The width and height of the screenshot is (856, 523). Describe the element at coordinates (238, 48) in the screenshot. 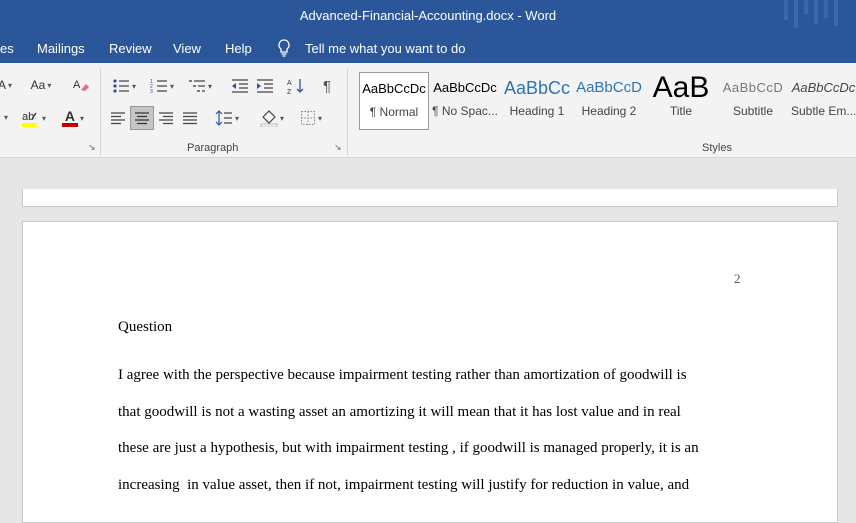

I see `tab-help: Help` at that location.